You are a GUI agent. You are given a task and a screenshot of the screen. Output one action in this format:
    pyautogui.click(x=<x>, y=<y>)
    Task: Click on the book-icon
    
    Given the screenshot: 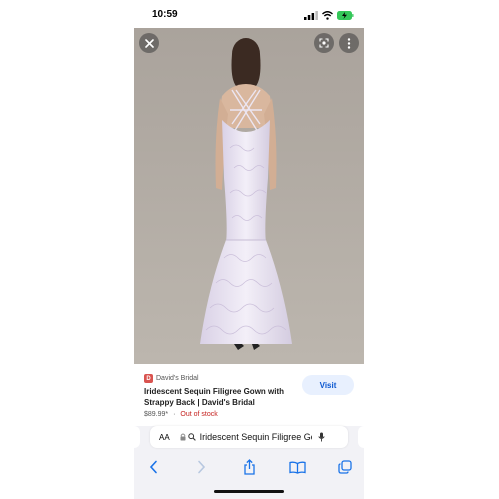 What is the action you would take?
    pyautogui.click(x=297, y=467)
    